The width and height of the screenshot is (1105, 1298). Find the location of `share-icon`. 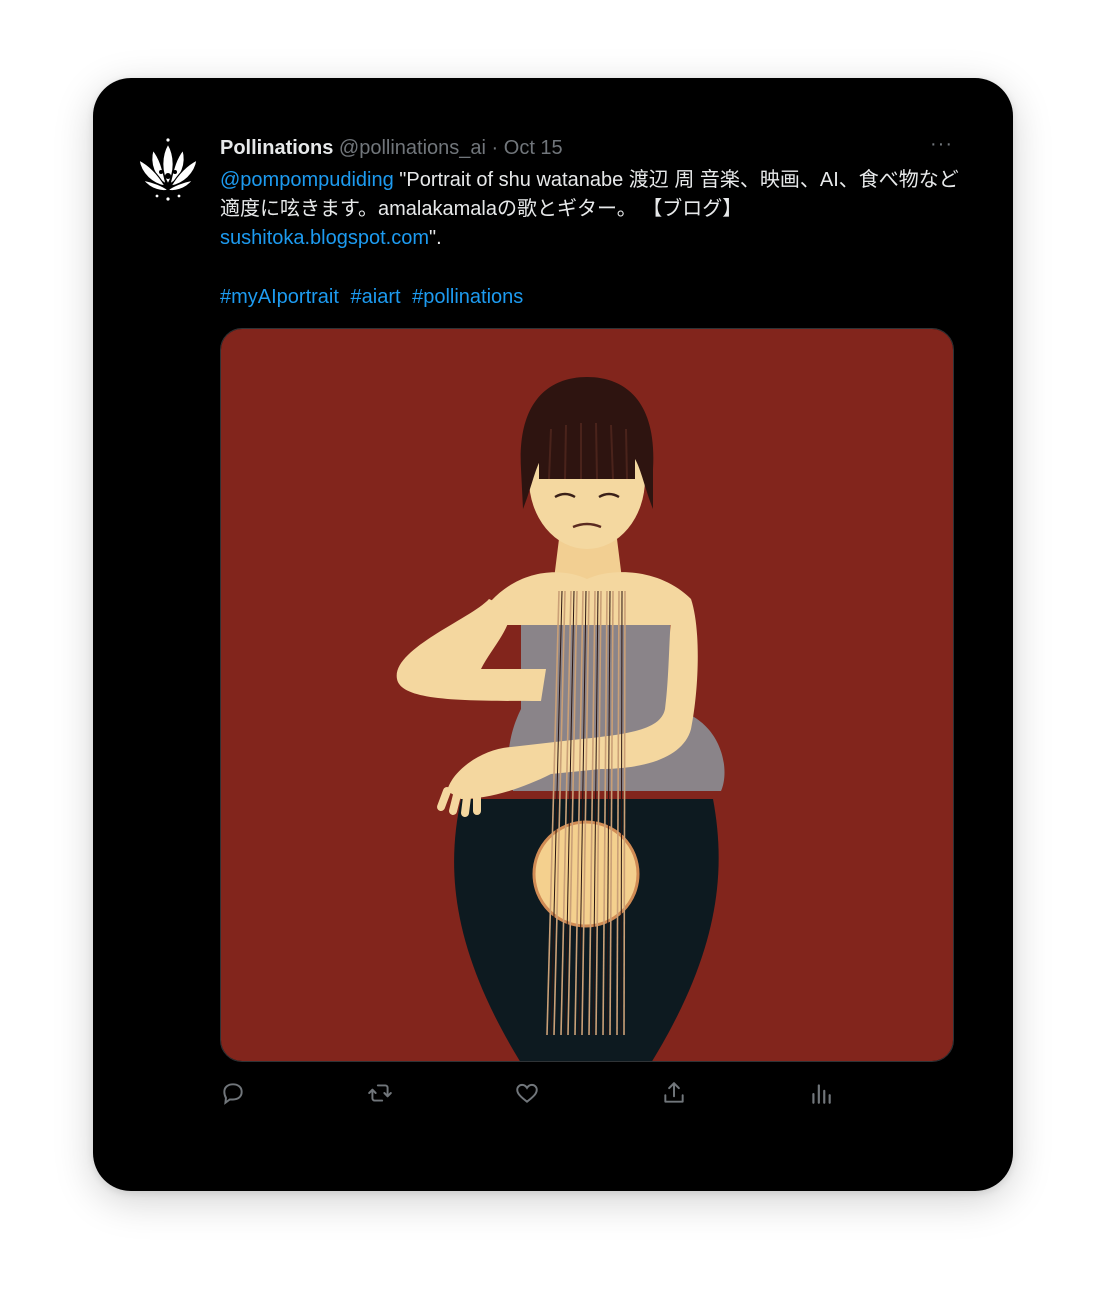

share-icon is located at coordinates (676, 1095).